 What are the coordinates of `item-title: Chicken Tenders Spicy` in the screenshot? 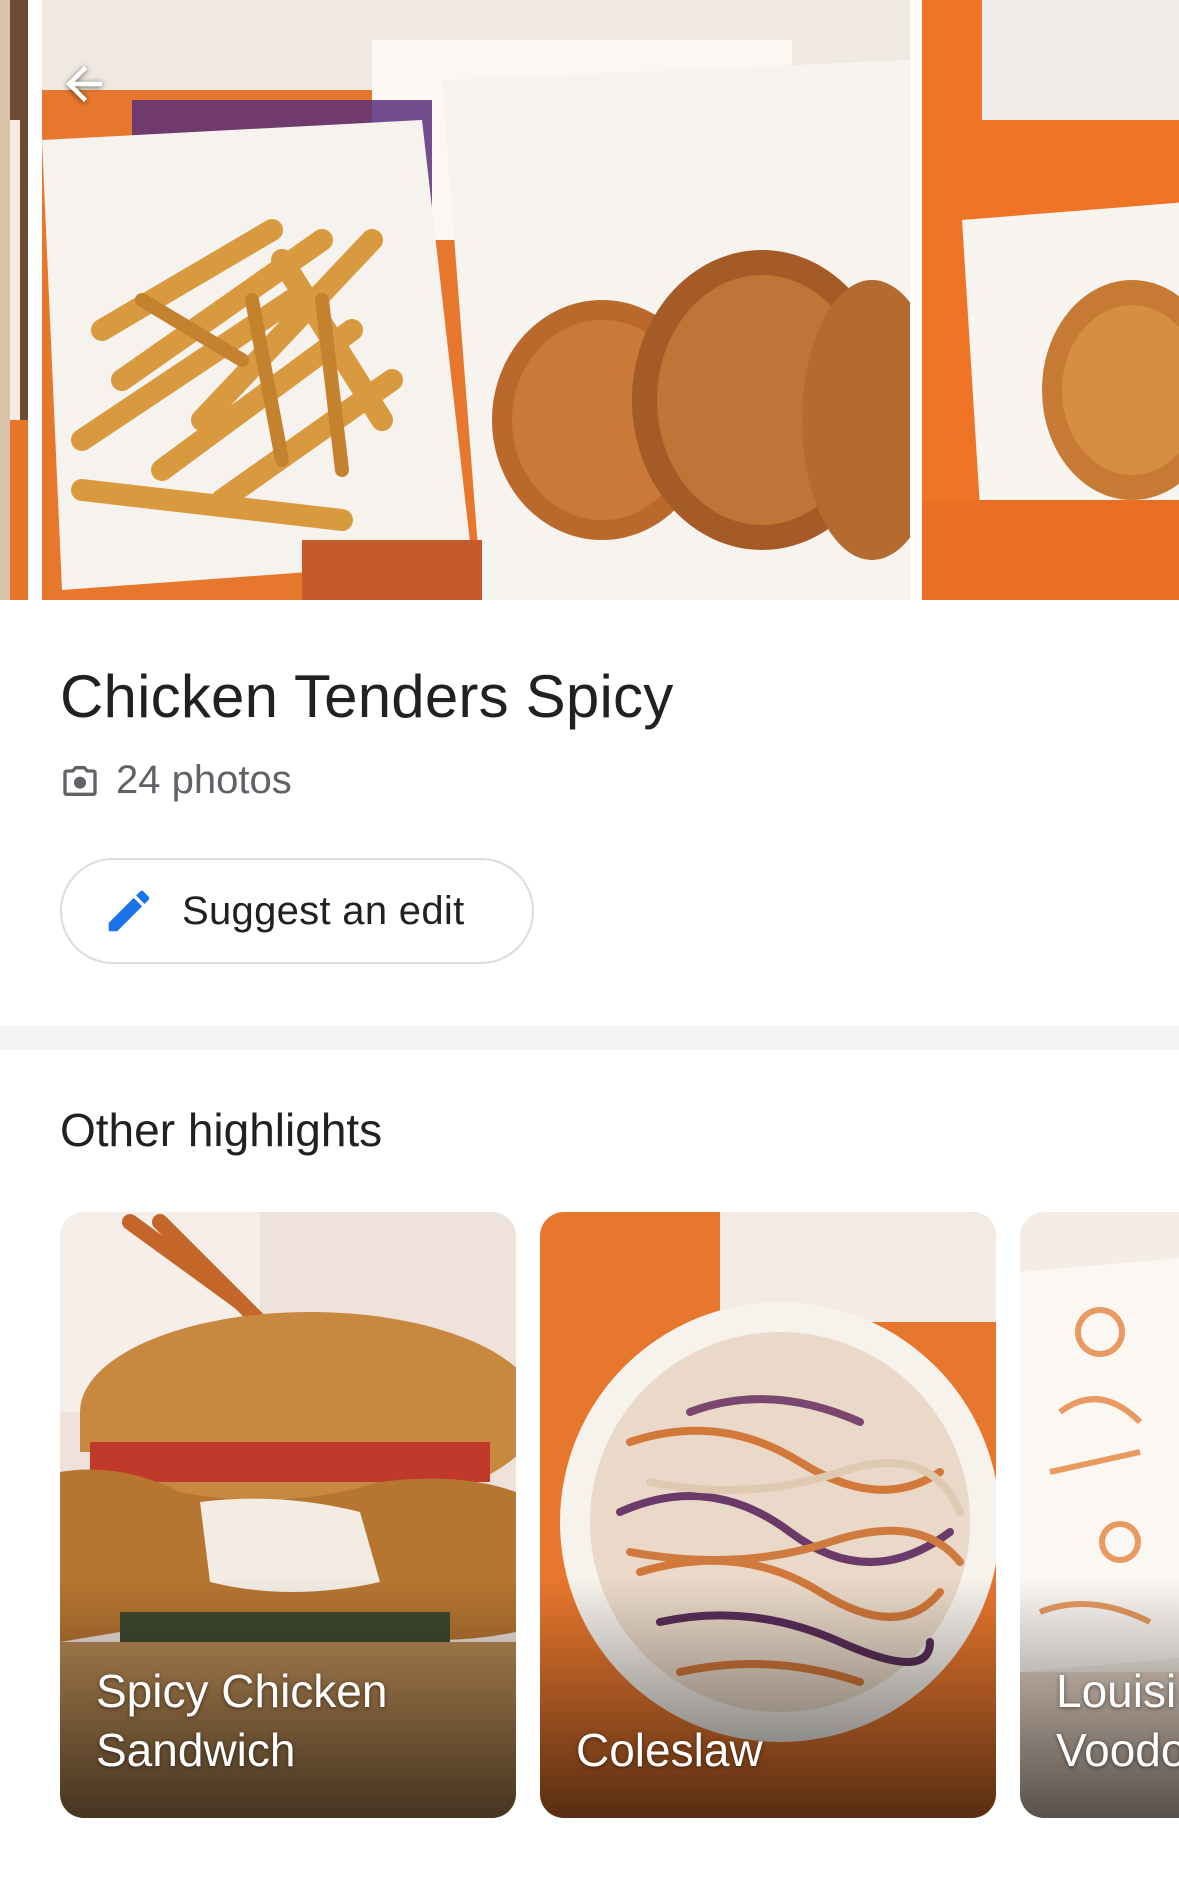 It's located at (367, 696).